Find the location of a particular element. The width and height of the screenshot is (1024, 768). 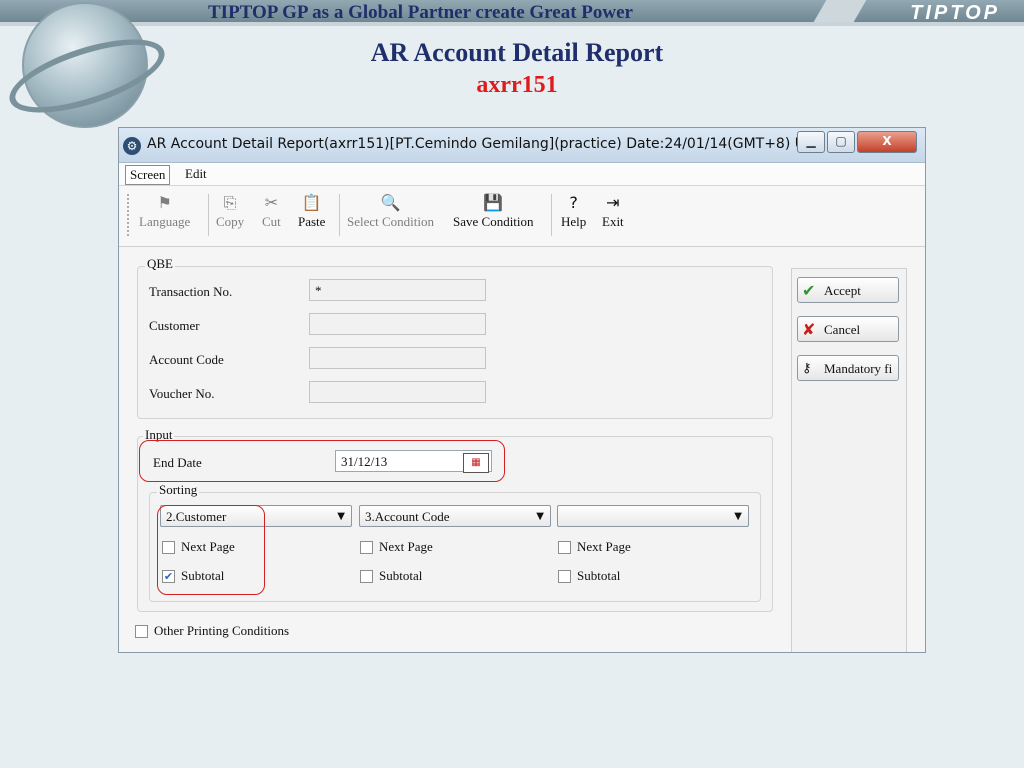

toolbar-grip is located at coordinates (129, 215).